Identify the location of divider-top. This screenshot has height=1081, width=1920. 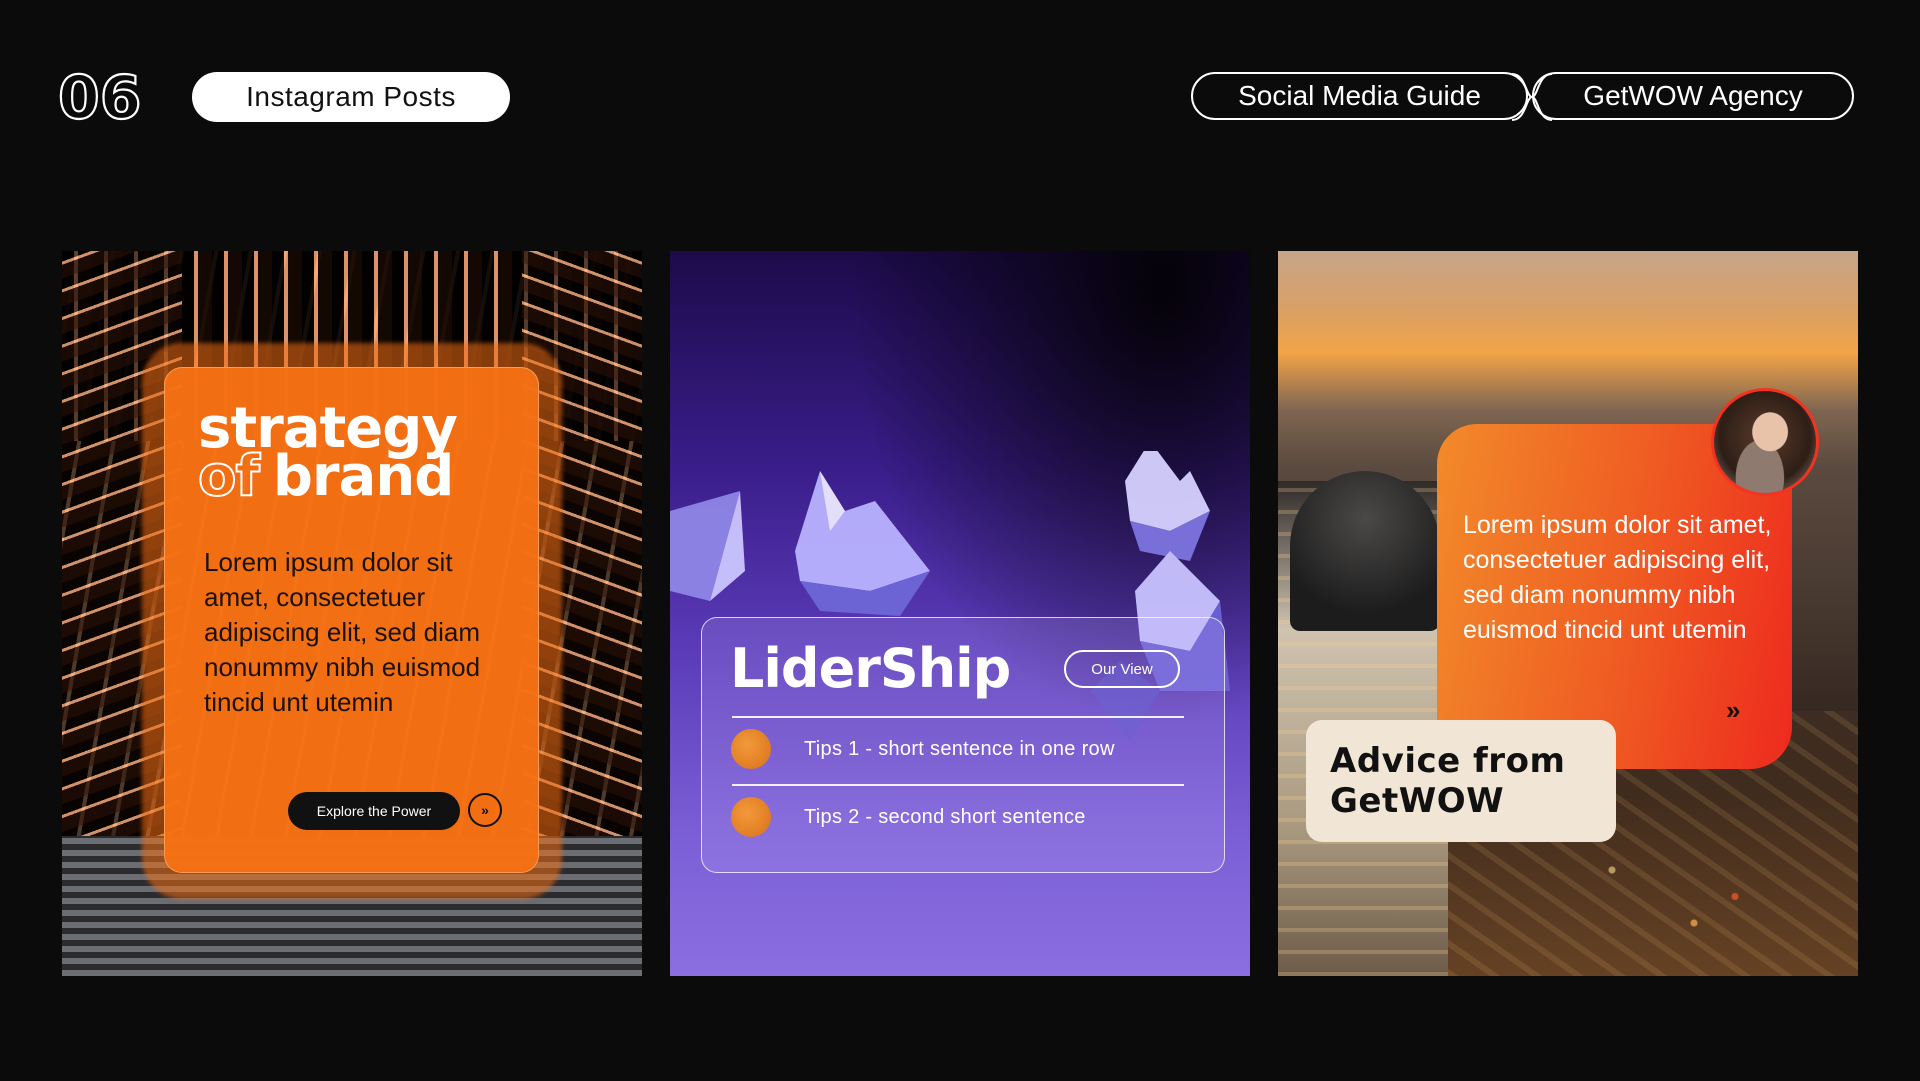
(958, 717).